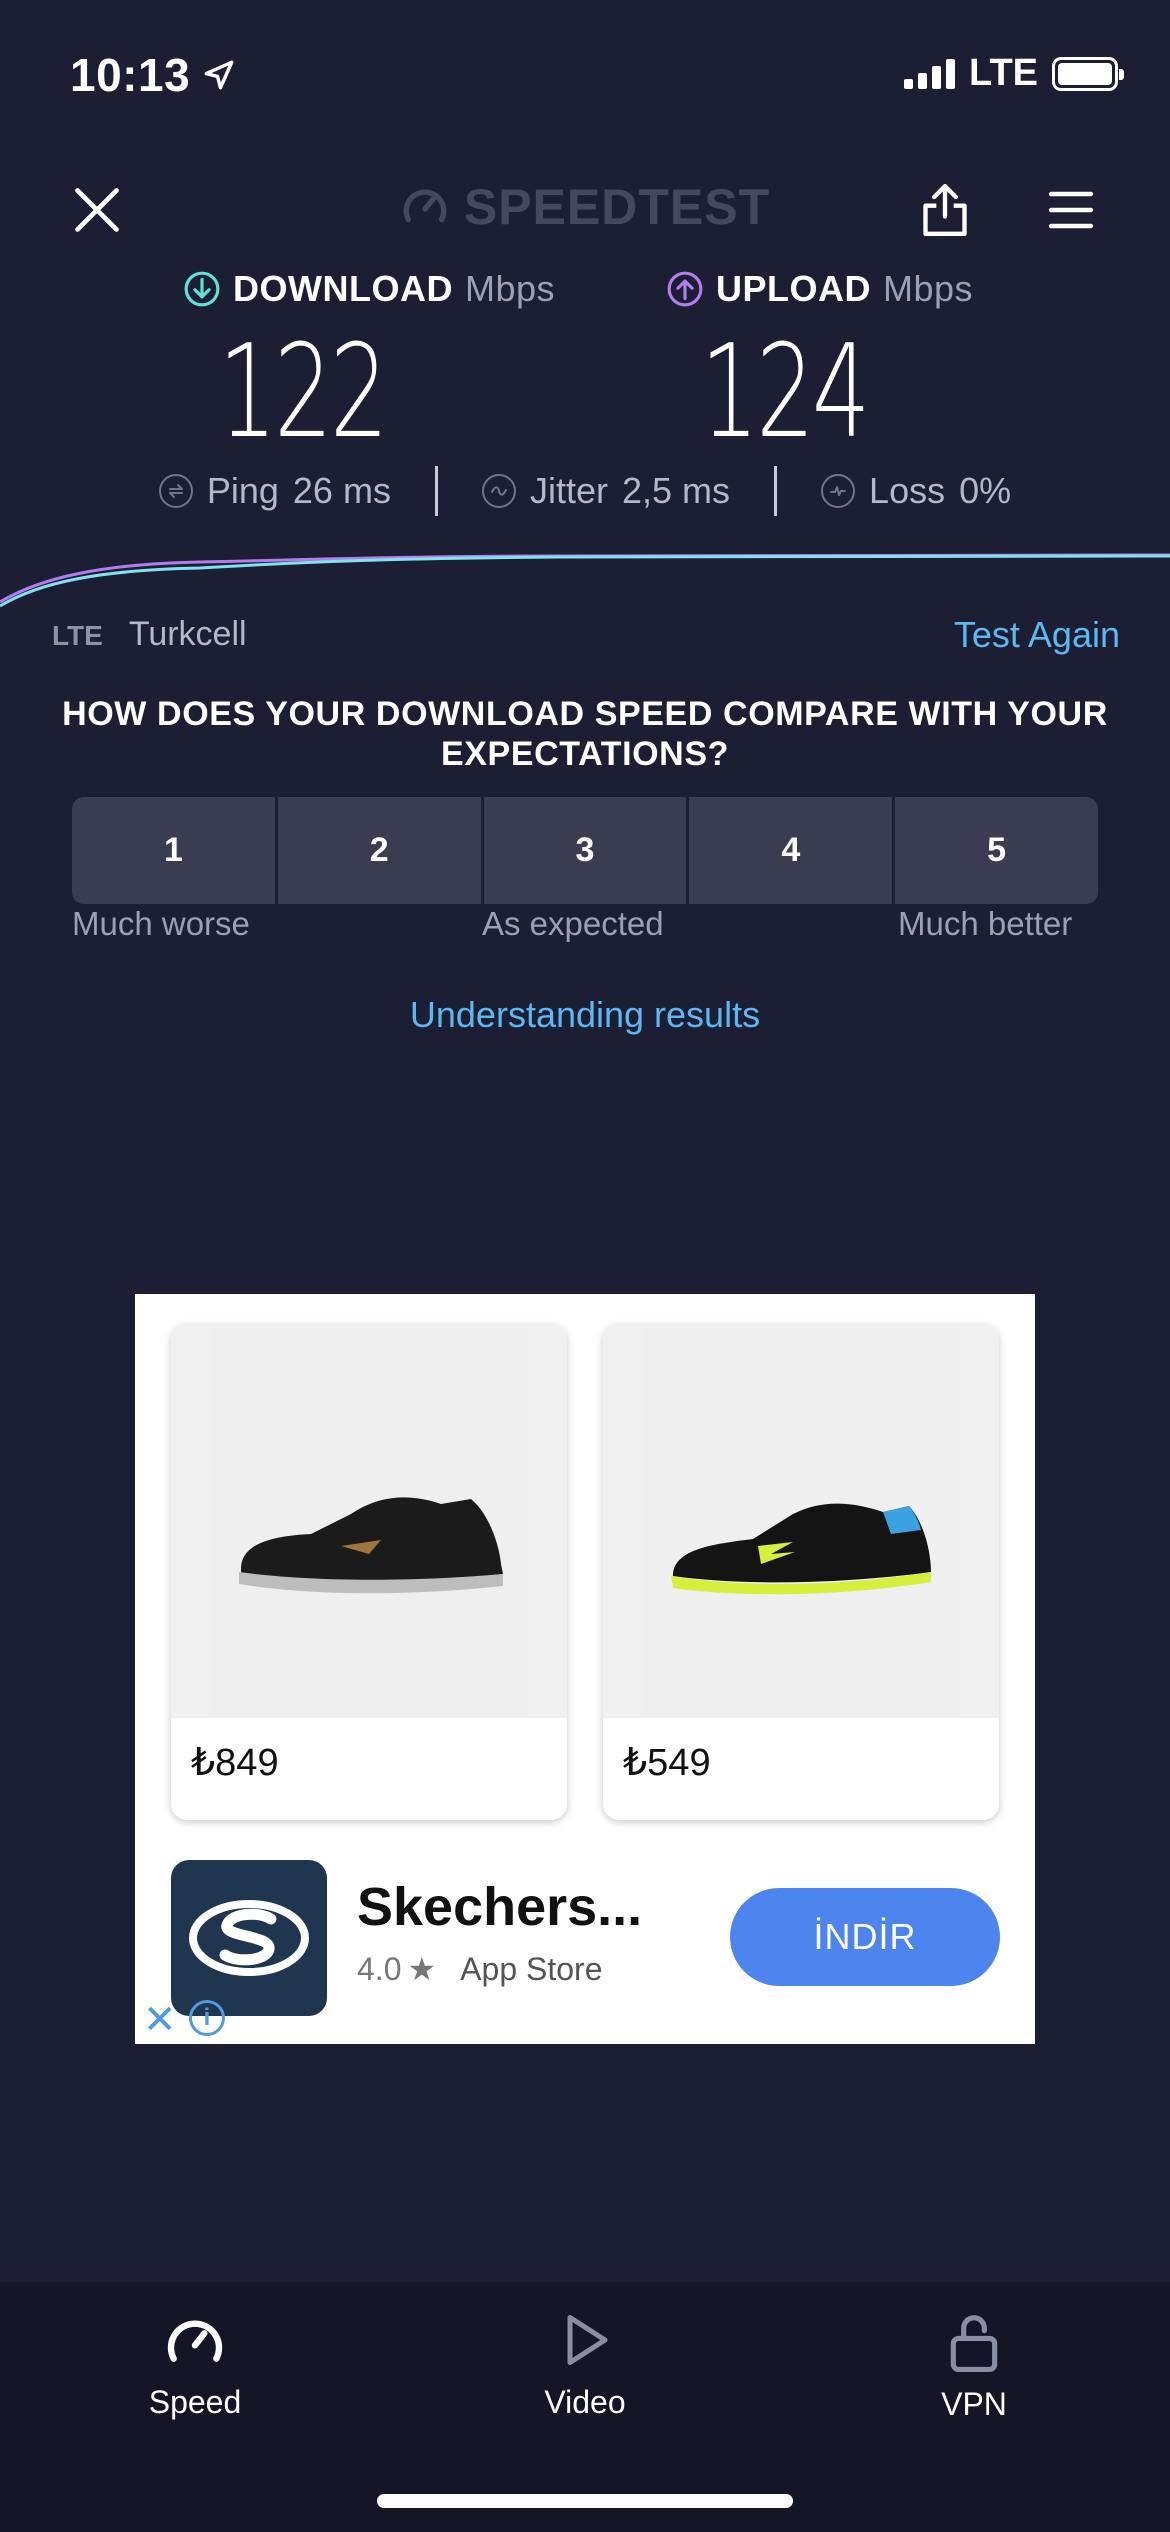 The height and width of the screenshot is (2532, 1170). I want to click on network-type: LTE, so click(1003, 73).